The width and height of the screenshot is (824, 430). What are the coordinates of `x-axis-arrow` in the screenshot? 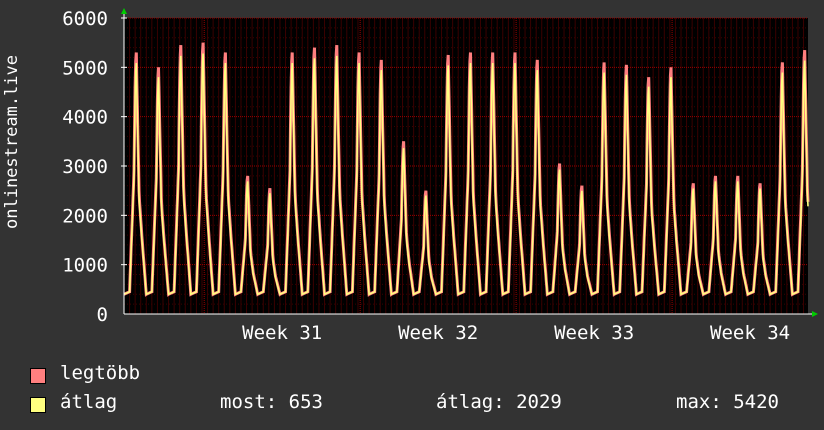 It's located at (815, 314).